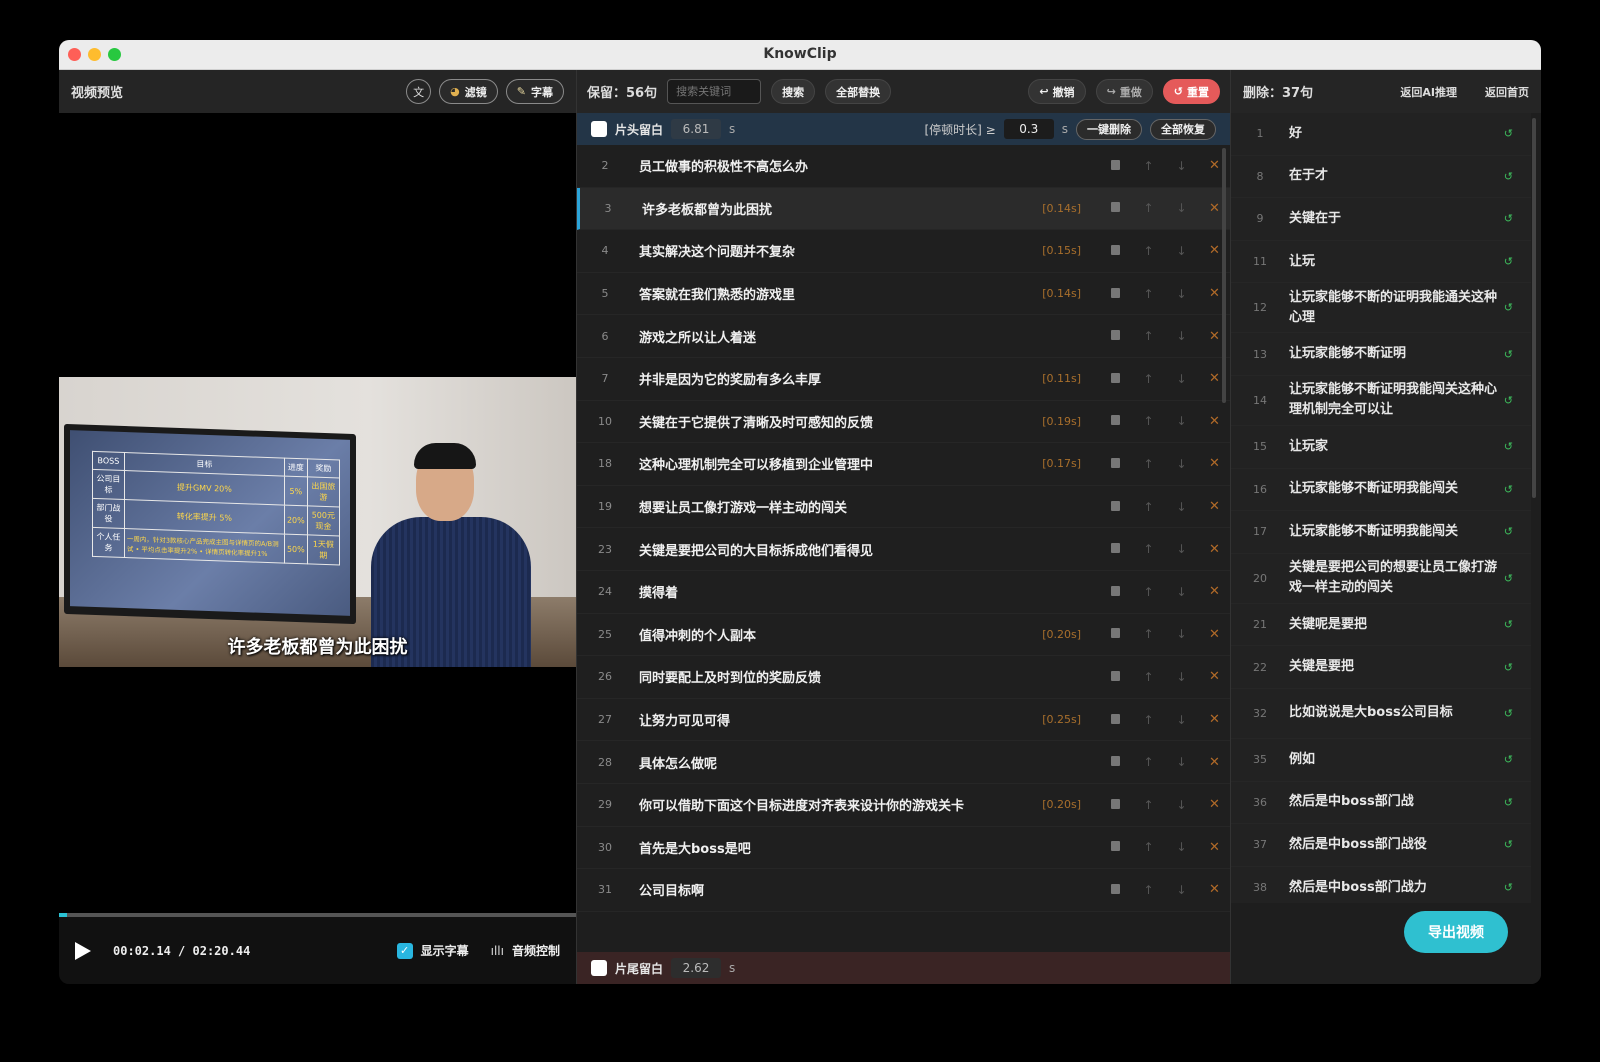 The height and width of the screenshot is (1062, 1600). I want to click on sentence-text: 这种心理机制完全可以移植到企业管理中, so click(830, 463).